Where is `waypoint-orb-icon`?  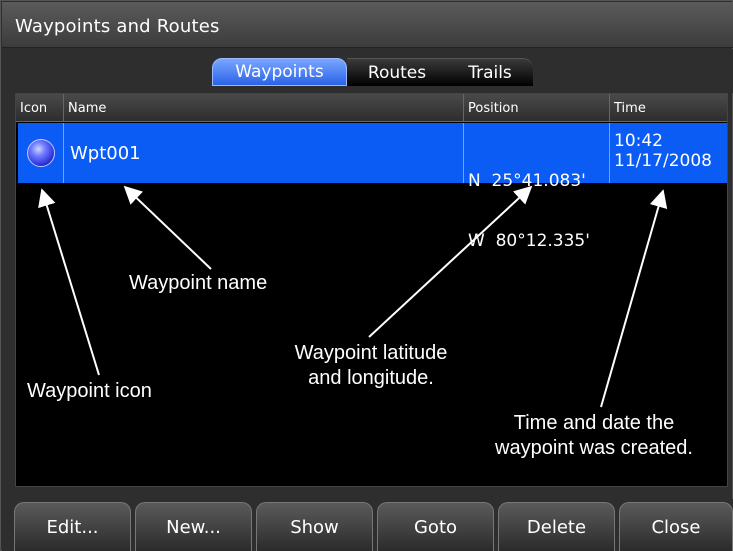
waypoint-orb-icon is located at coordinates (40, 153).